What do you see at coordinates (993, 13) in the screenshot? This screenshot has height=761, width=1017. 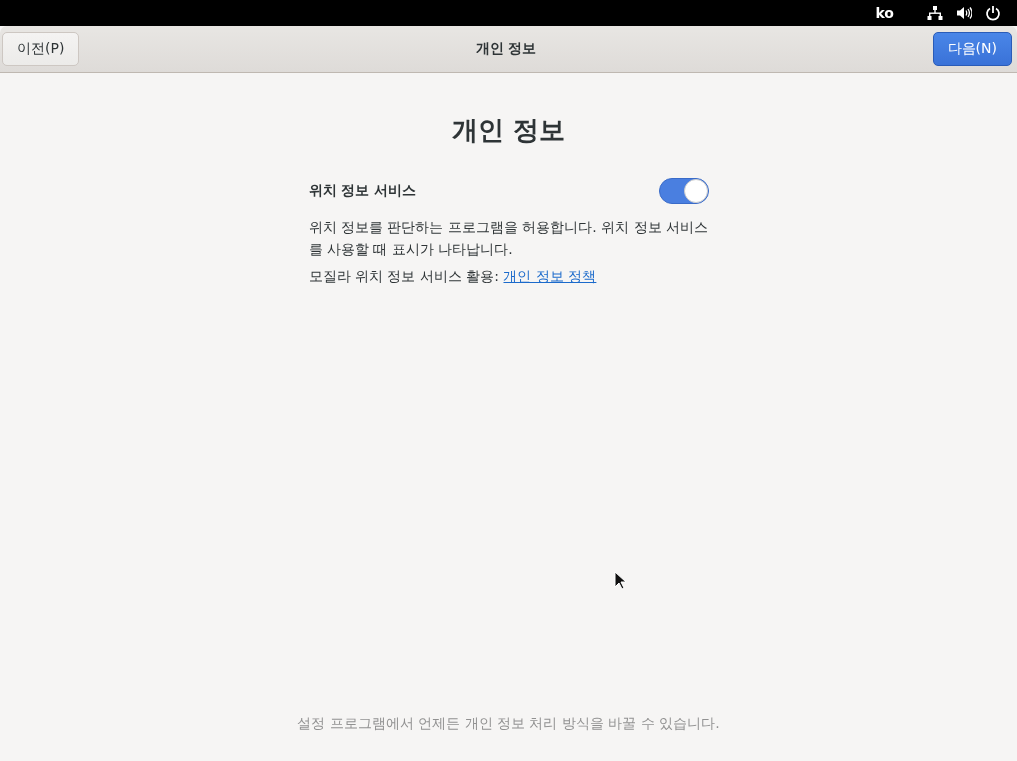 I see `power-icon` at bounding box center [993, 13].